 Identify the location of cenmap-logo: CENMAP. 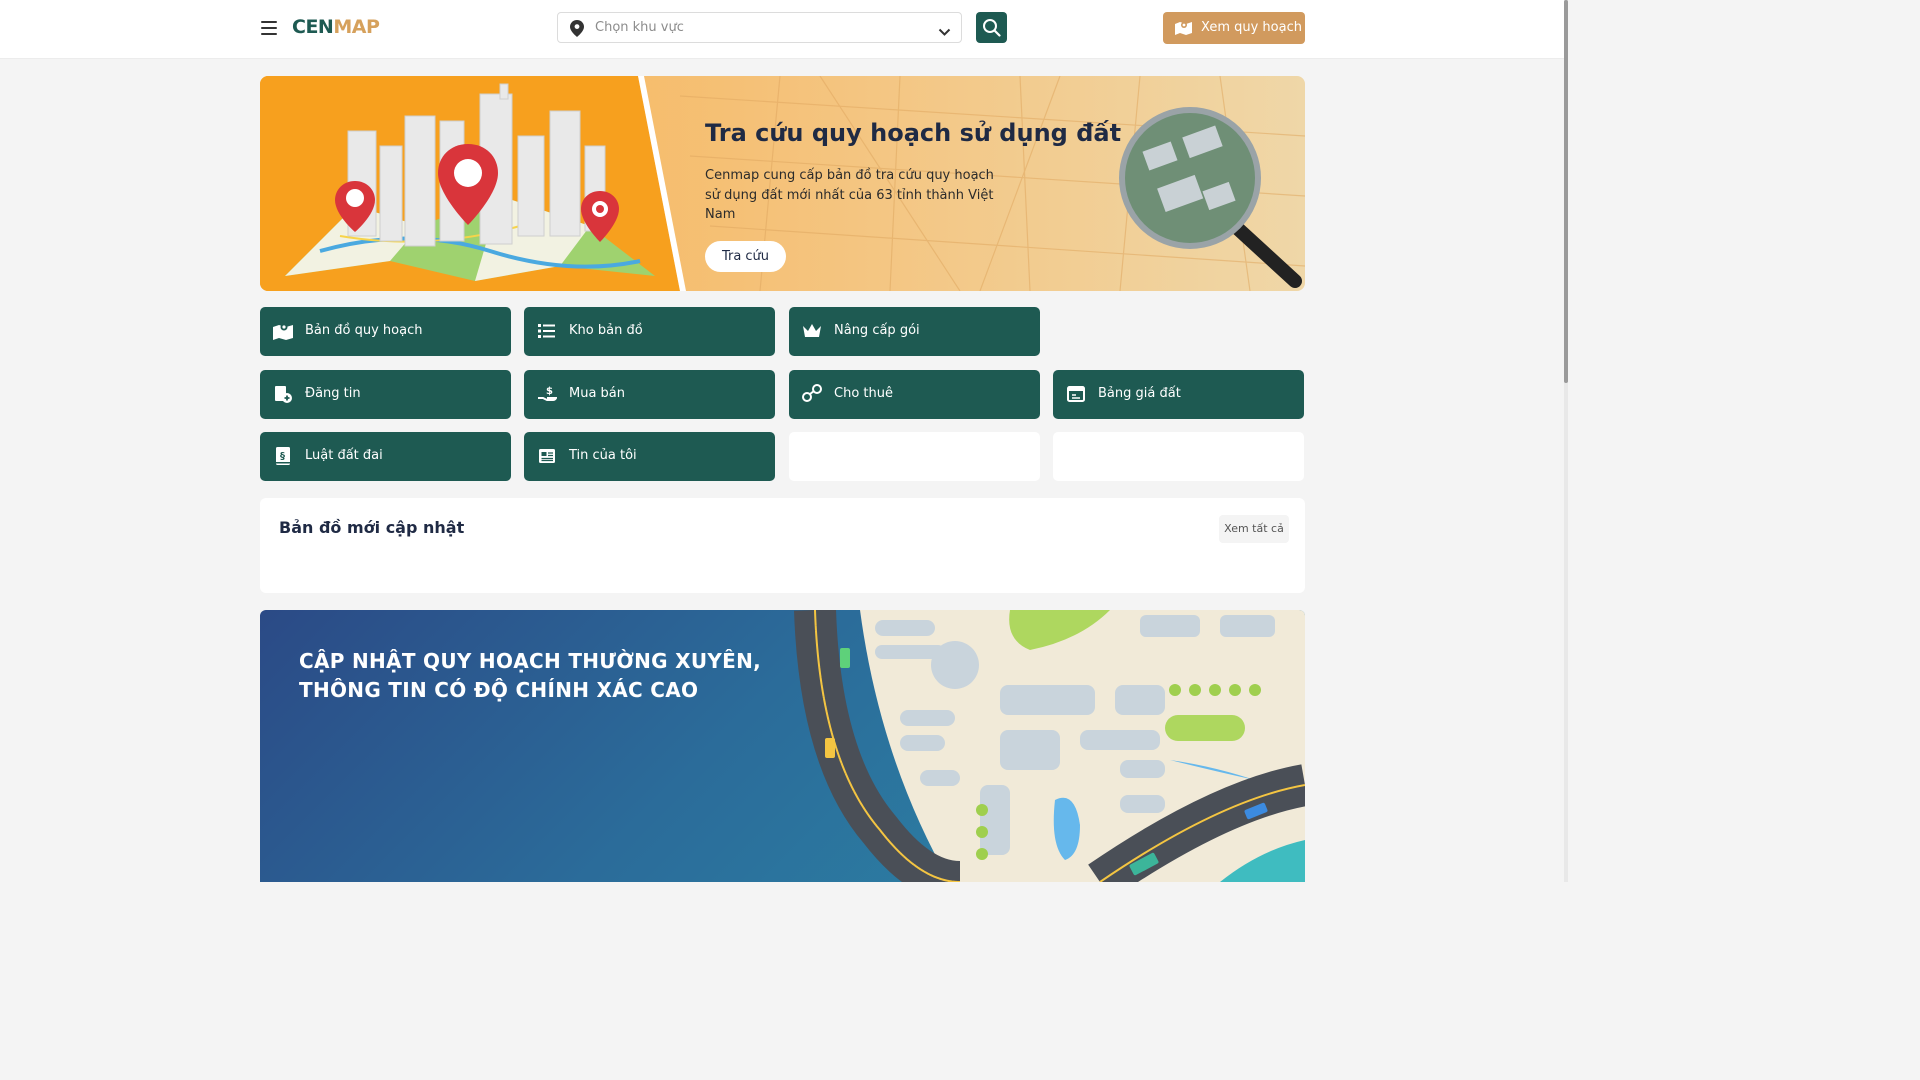
(336, 27).